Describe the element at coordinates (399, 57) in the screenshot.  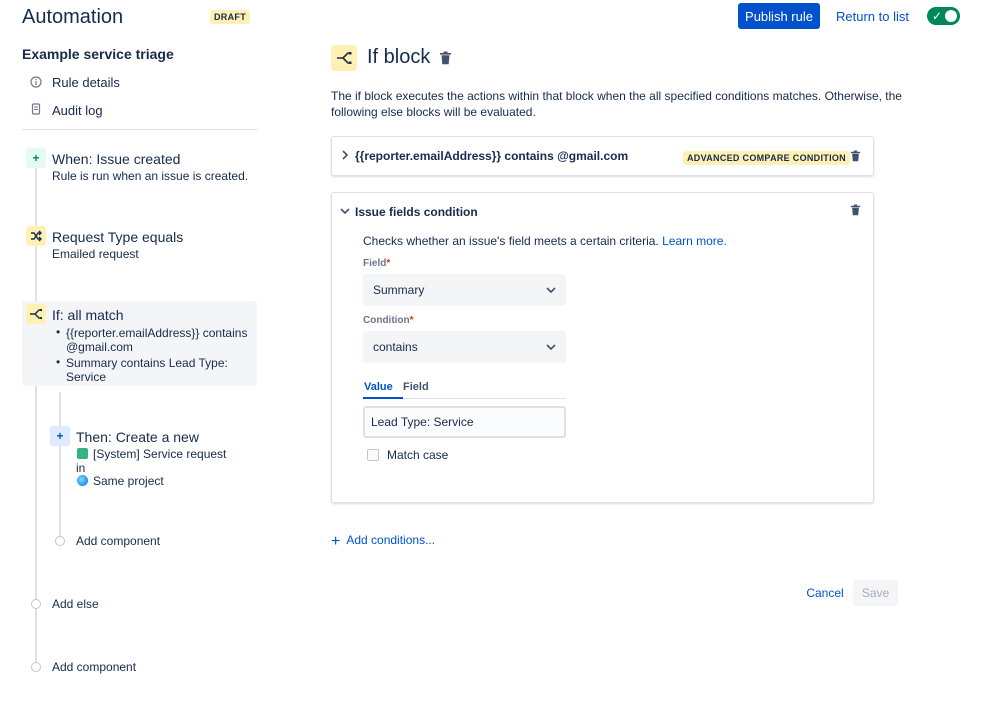
I see `page-title: If block` at that location.